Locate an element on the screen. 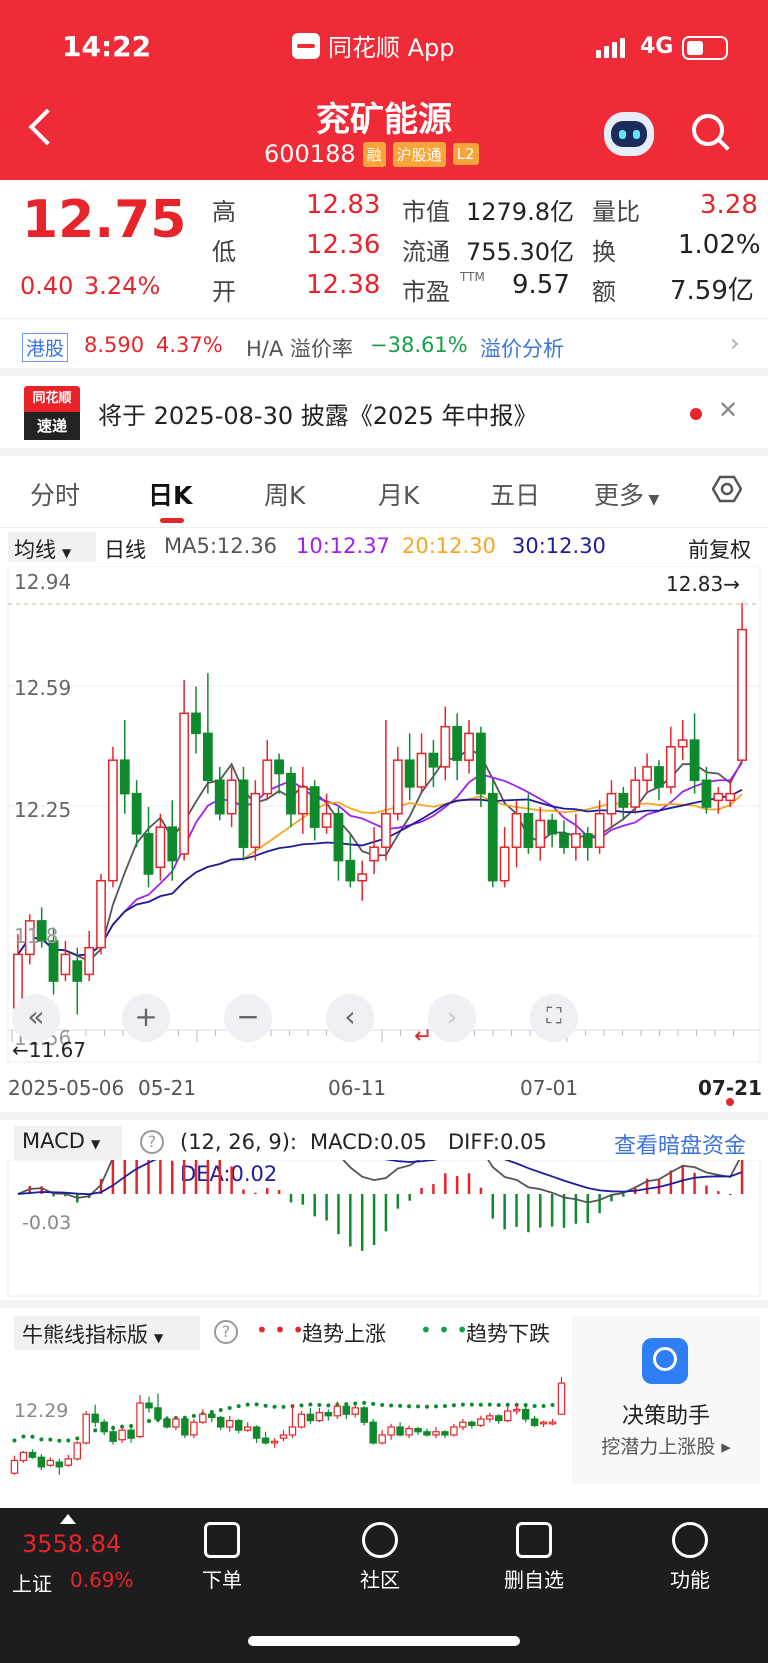  functions-button: 功能 is located at coordinates (690, 1550).